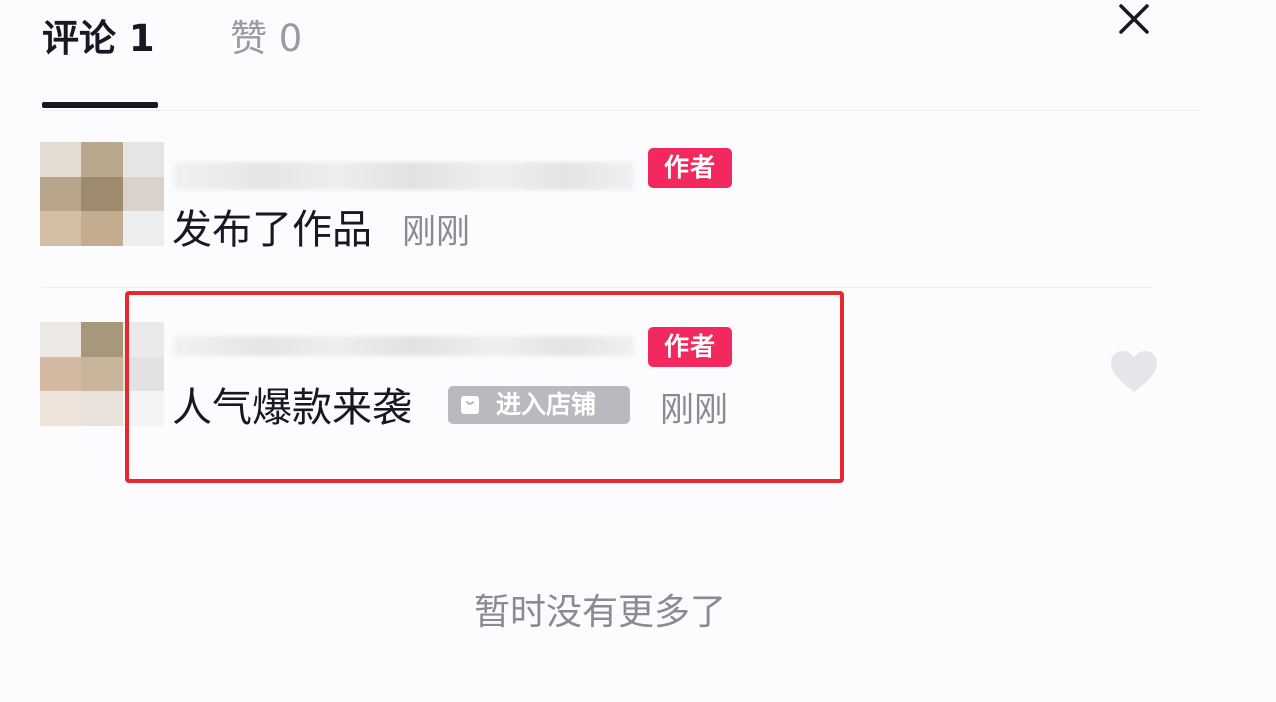  Describe the element at coordinates (266, 39) in the screenshot. I see `tab-likes: 赞 0` at that location.